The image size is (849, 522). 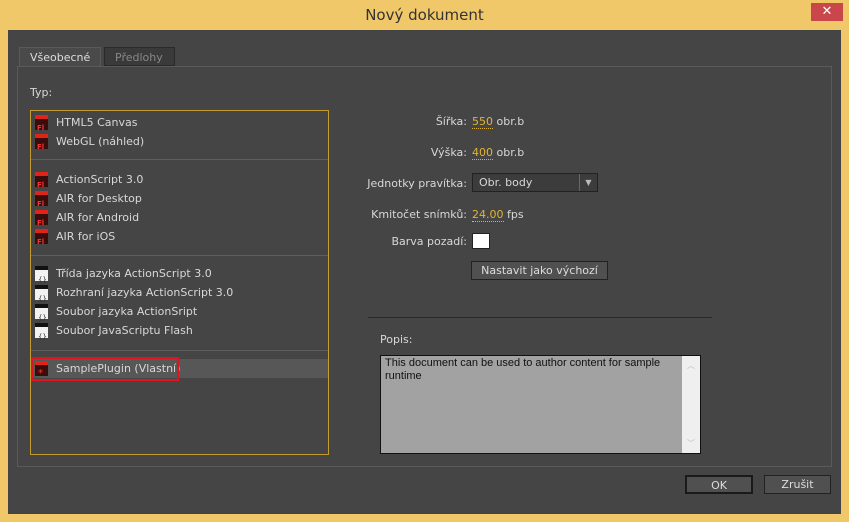 I want to click on item-label: AIR for Desktop, so click(x=99, y=198).